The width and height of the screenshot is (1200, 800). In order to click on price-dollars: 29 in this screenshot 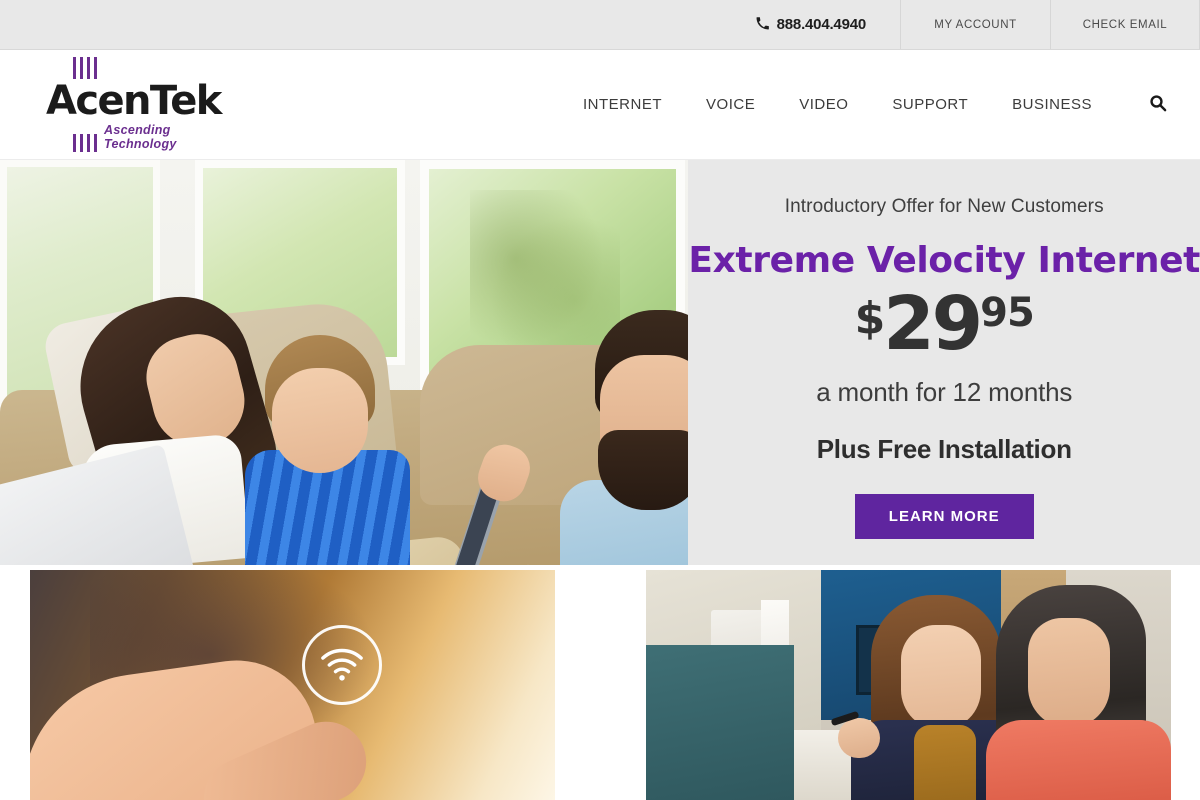, I will do `click(933, 324)`.